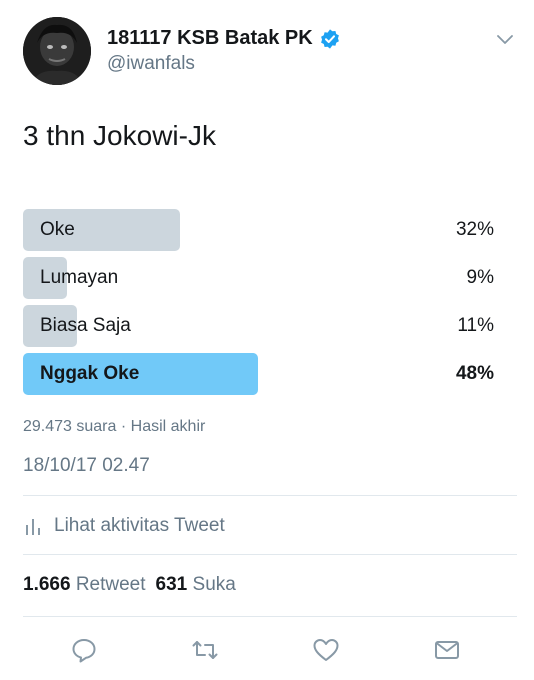 This screenshot has width=534, height=680. What do you see at coordinates (110, 584) in the screenshot?
I see `retweet-label: Retweet` at bounding box center [110, 584].